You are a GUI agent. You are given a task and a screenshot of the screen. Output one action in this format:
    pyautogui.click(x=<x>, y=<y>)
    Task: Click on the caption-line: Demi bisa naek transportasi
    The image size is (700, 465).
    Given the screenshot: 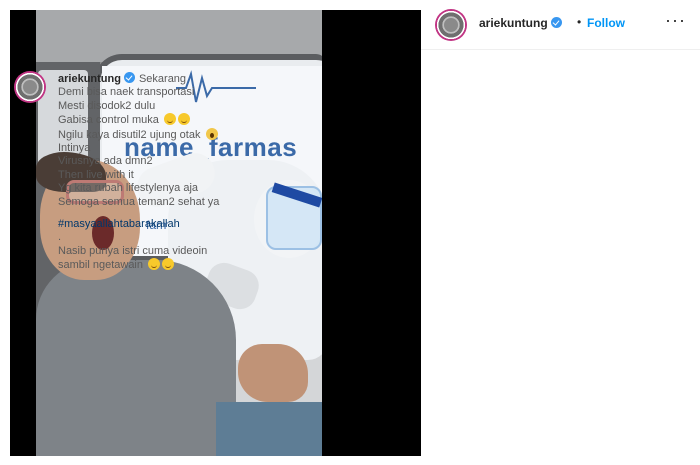 What is the action you would take?
    pyautogui.click(x=126, y=92)
    